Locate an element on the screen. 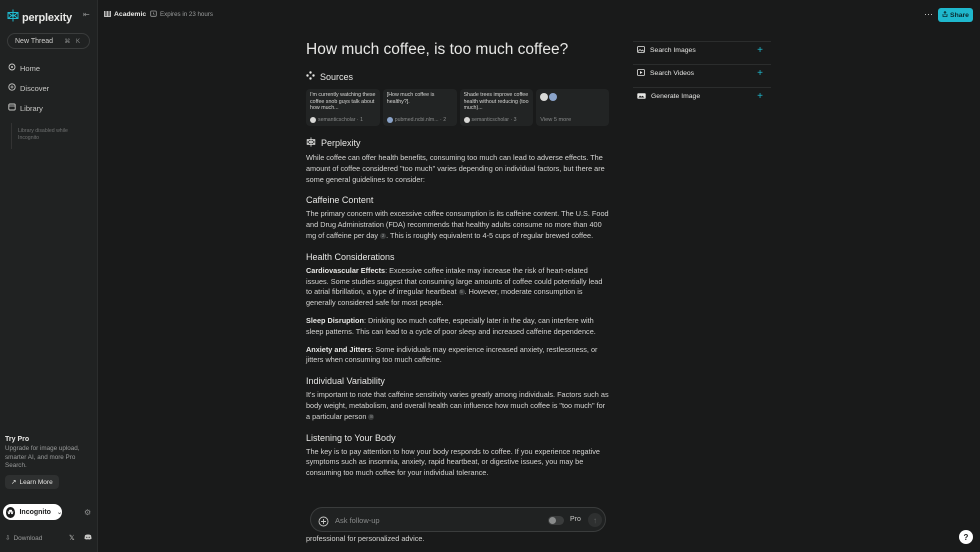 The width and height of the screenshot is (980, 552). chevron-down-icon: ⌄ is located at coordinates (59, 512).